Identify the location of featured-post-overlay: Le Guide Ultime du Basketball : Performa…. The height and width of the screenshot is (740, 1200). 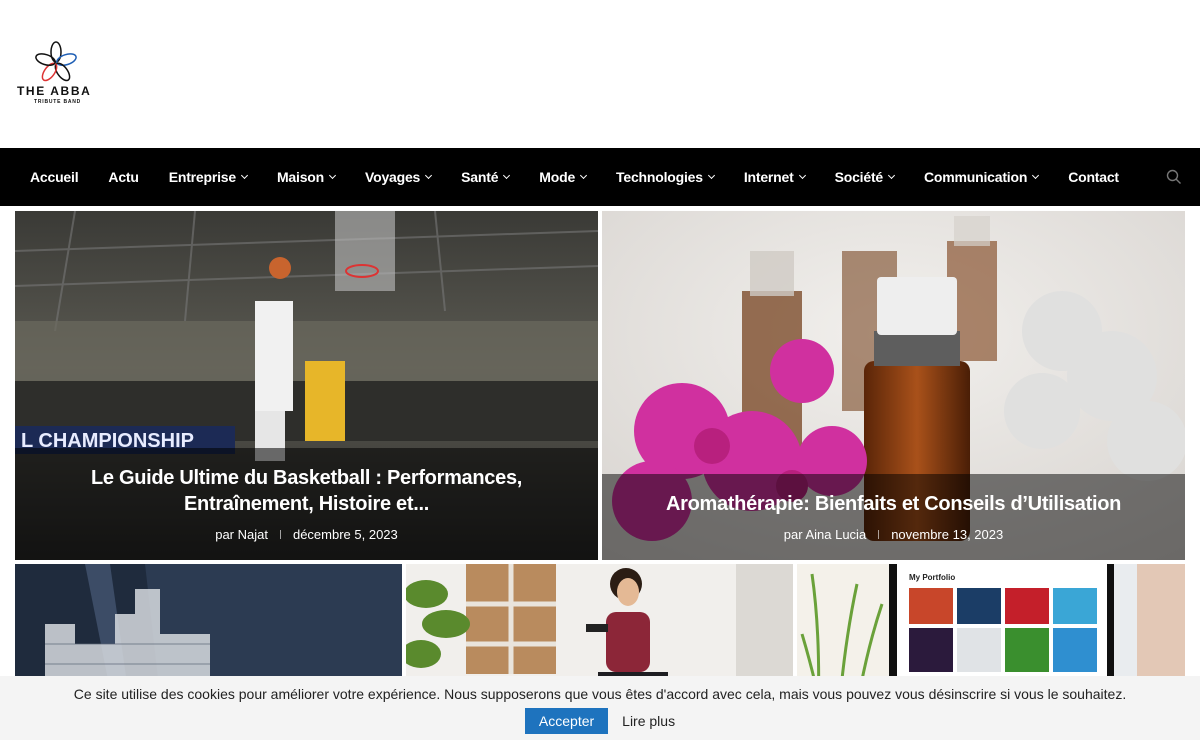
(306, 504).